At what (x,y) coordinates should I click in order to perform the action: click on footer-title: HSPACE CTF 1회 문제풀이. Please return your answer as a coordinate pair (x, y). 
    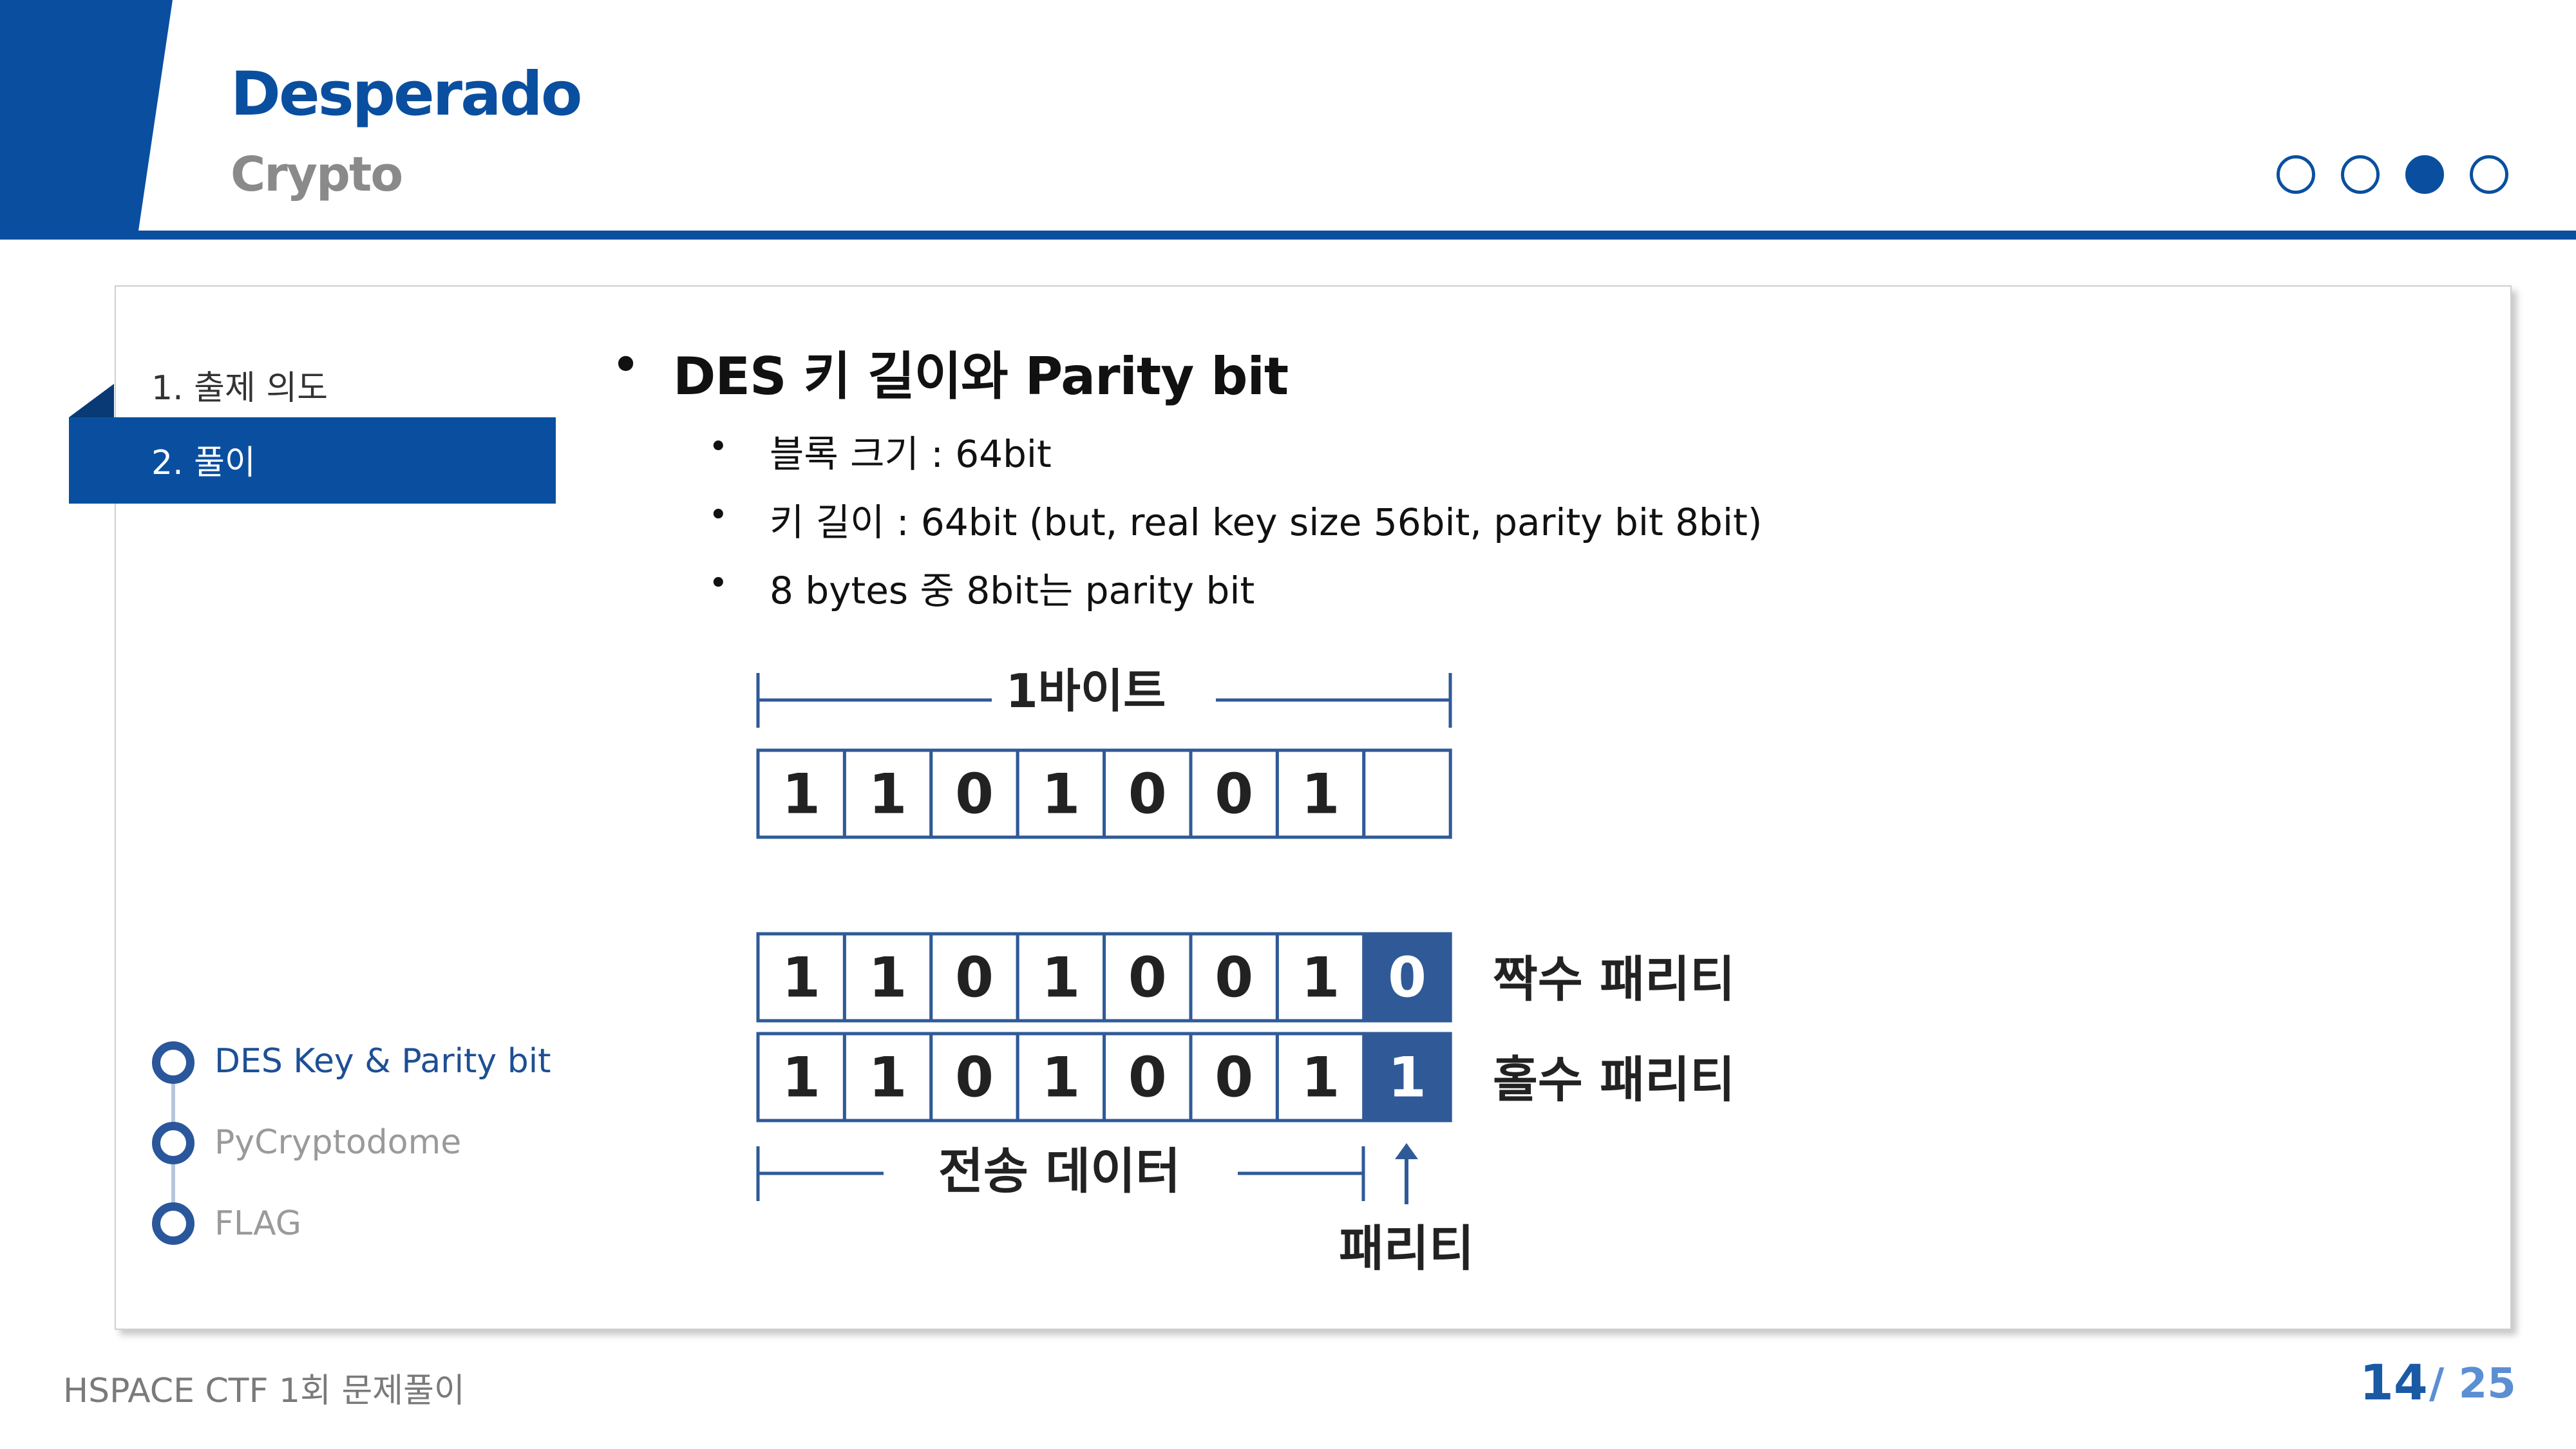
    Looking at the image, I should click on (264, 1391).